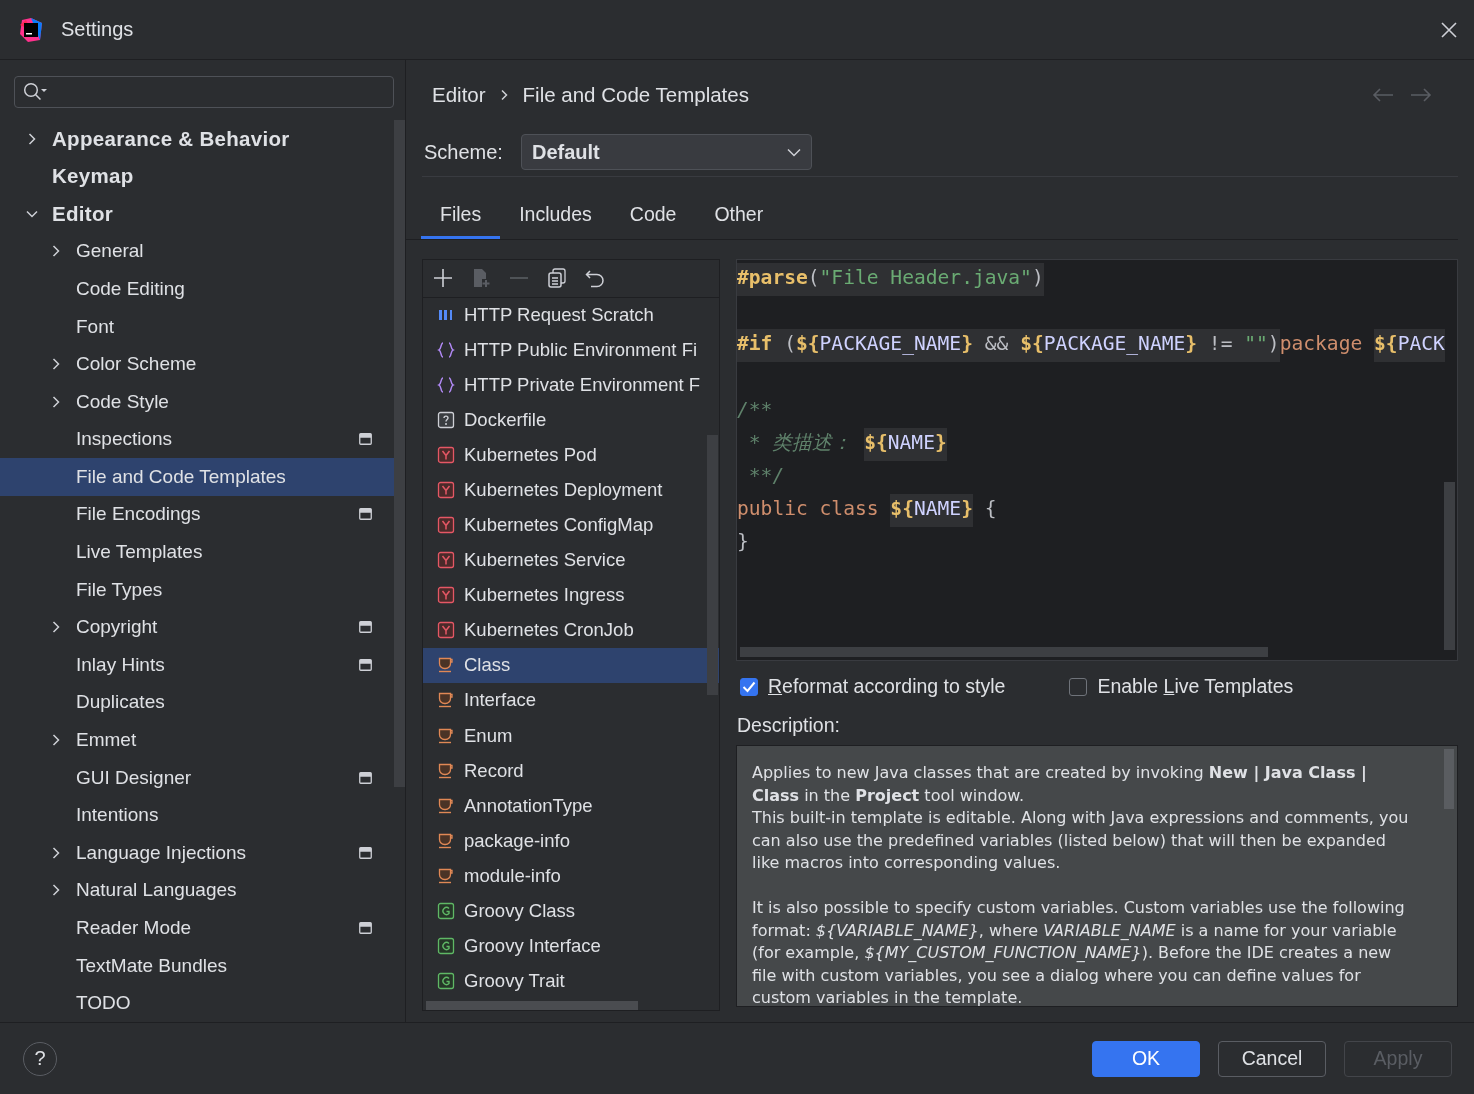 The image size is (1474, 1094). Describe the element at coordinates (754, 443) in the screenshot. I see `code-token: *` at that location.